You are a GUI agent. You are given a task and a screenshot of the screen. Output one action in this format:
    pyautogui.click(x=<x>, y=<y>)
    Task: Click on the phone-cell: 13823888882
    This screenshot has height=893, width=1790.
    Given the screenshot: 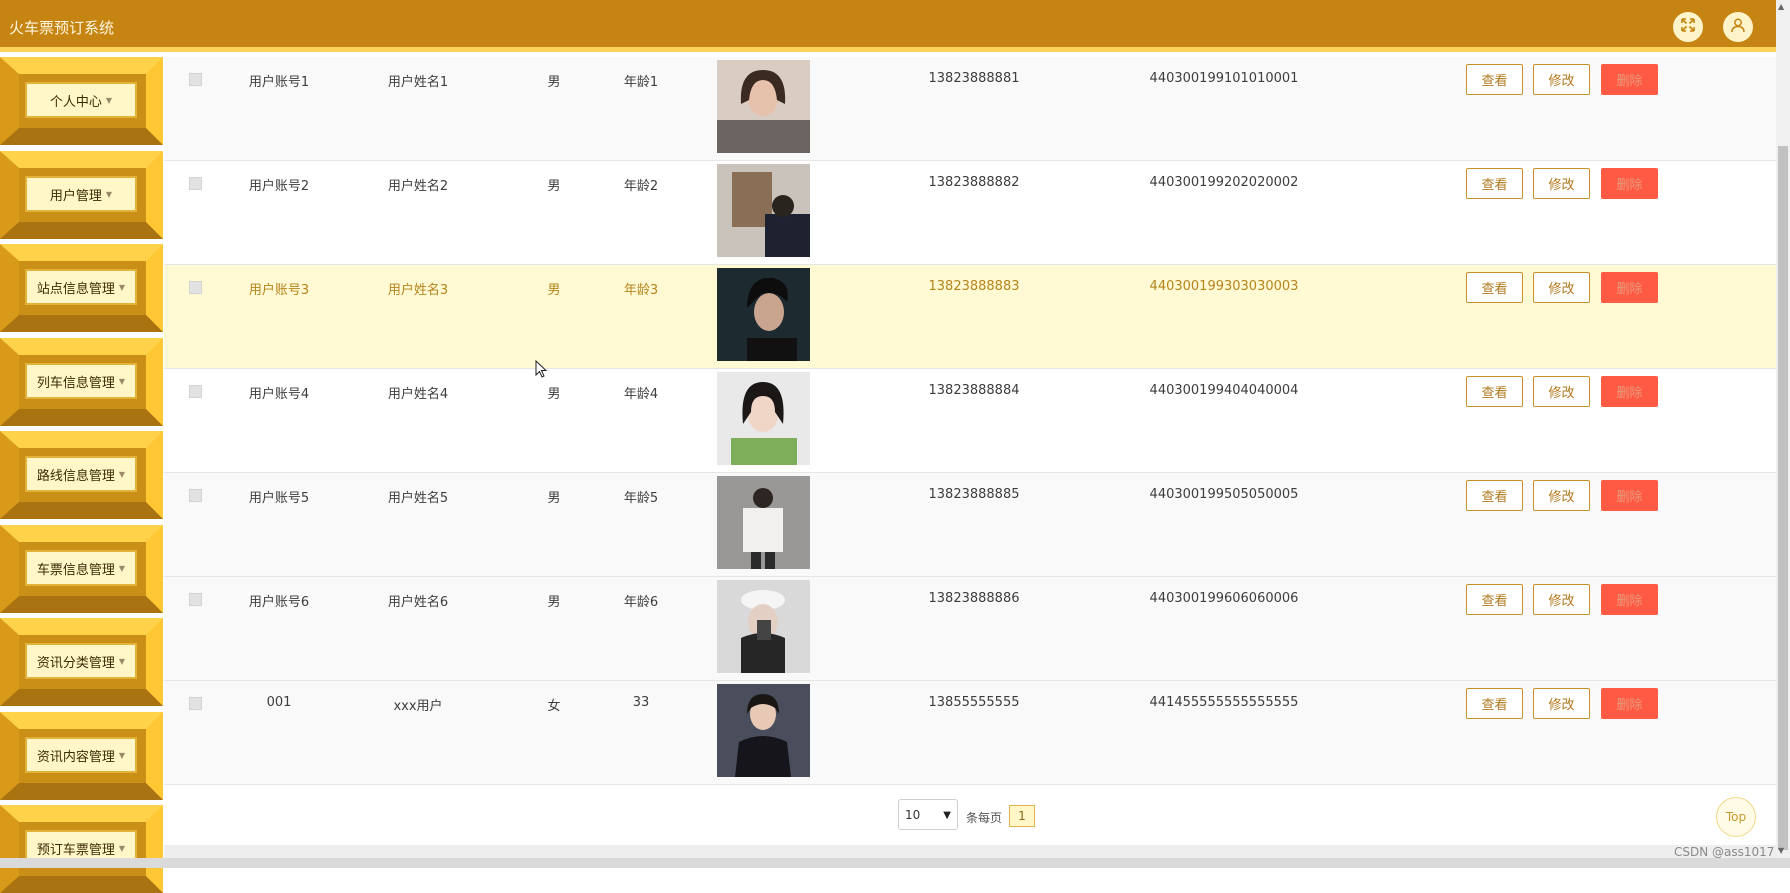 What is the action you would take?
    pyautogui.click(x=974, y=182)
    